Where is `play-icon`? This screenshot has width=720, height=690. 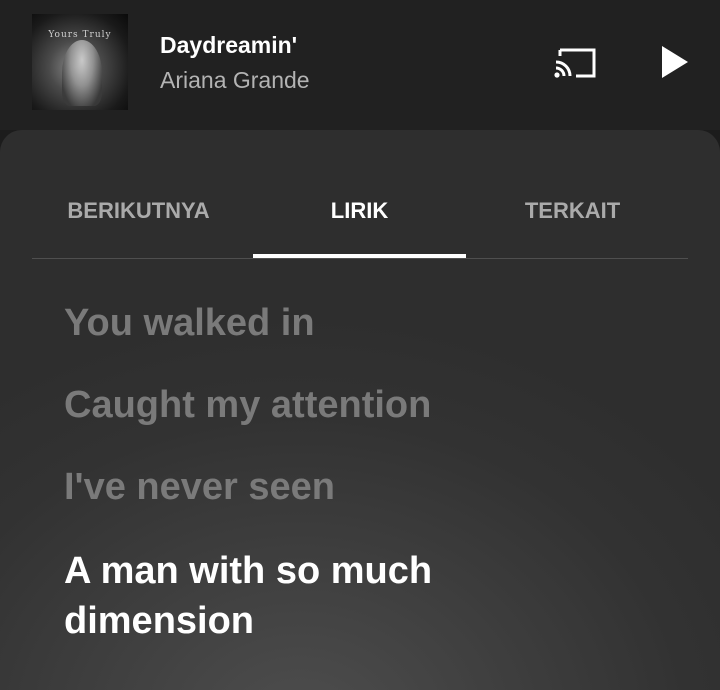
play-icon is located at coordinates (675, 62).